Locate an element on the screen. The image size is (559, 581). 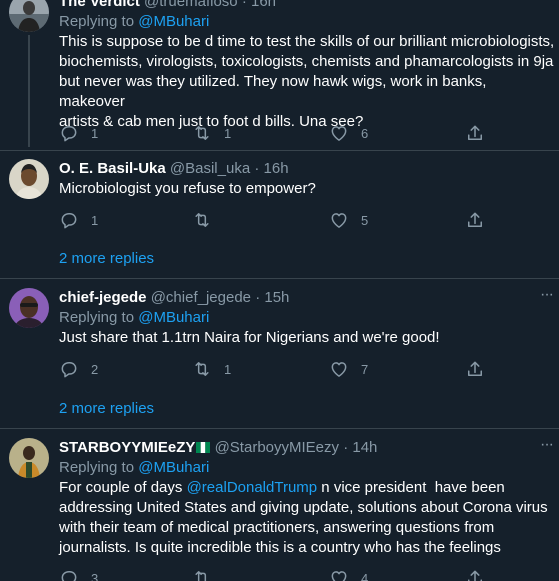
tweet-text: Microbiologist you refuse to empower? is located at coordinates (187, 188).